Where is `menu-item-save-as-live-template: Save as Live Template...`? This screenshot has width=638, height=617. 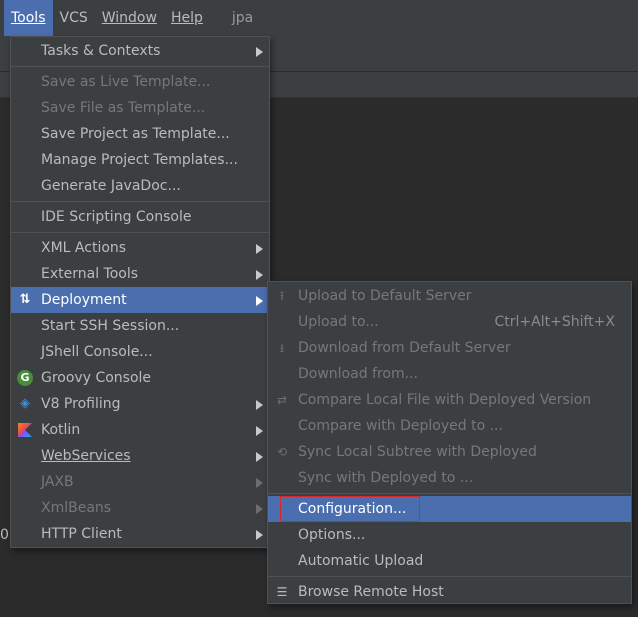 menu-item-save-as-live-template: Save as Live Template... is located at coordinates (140, 82).